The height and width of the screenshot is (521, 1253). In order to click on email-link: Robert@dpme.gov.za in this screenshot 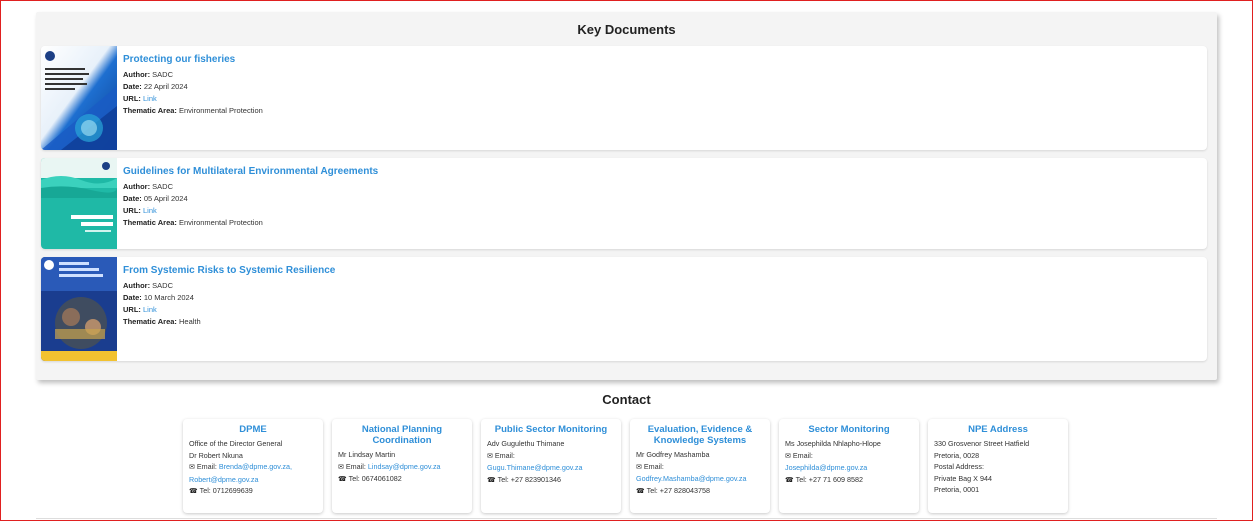, I will do `click(224, 479)`.